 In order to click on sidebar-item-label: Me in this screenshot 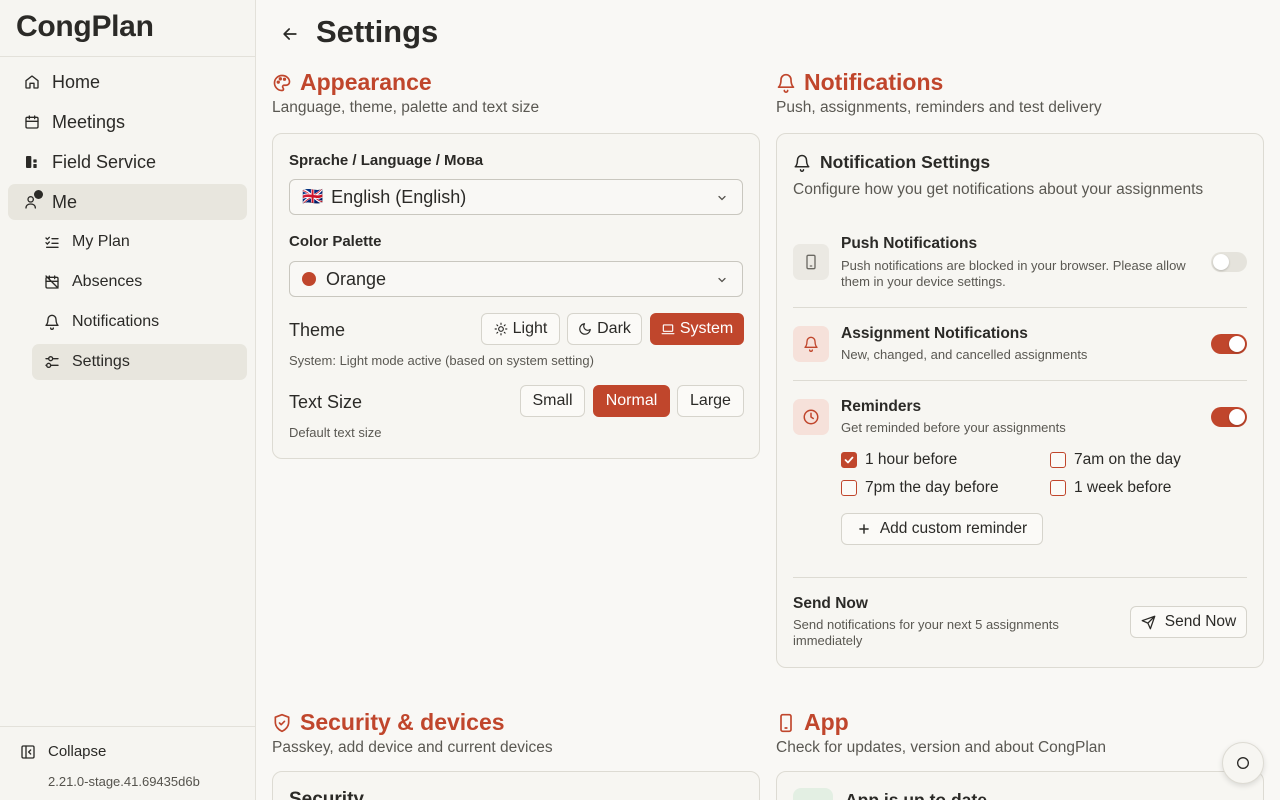, I will do `click(65, 201)`.